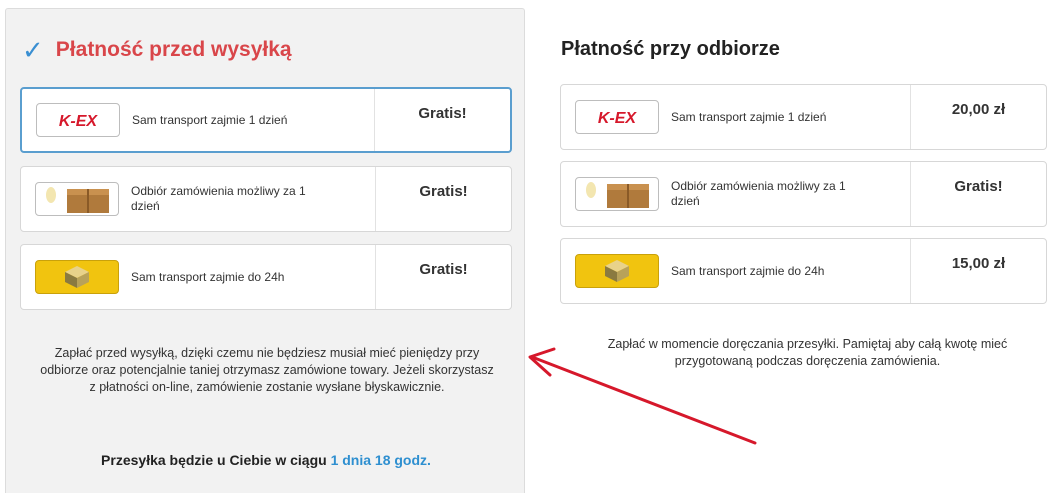 Image resolution: width=1047 pixels, height=493 pixels. What do you see at coordinates (642, 396) in the screenshot?
I see `annotation-arrow-icon` at bounding box center [642, 396].